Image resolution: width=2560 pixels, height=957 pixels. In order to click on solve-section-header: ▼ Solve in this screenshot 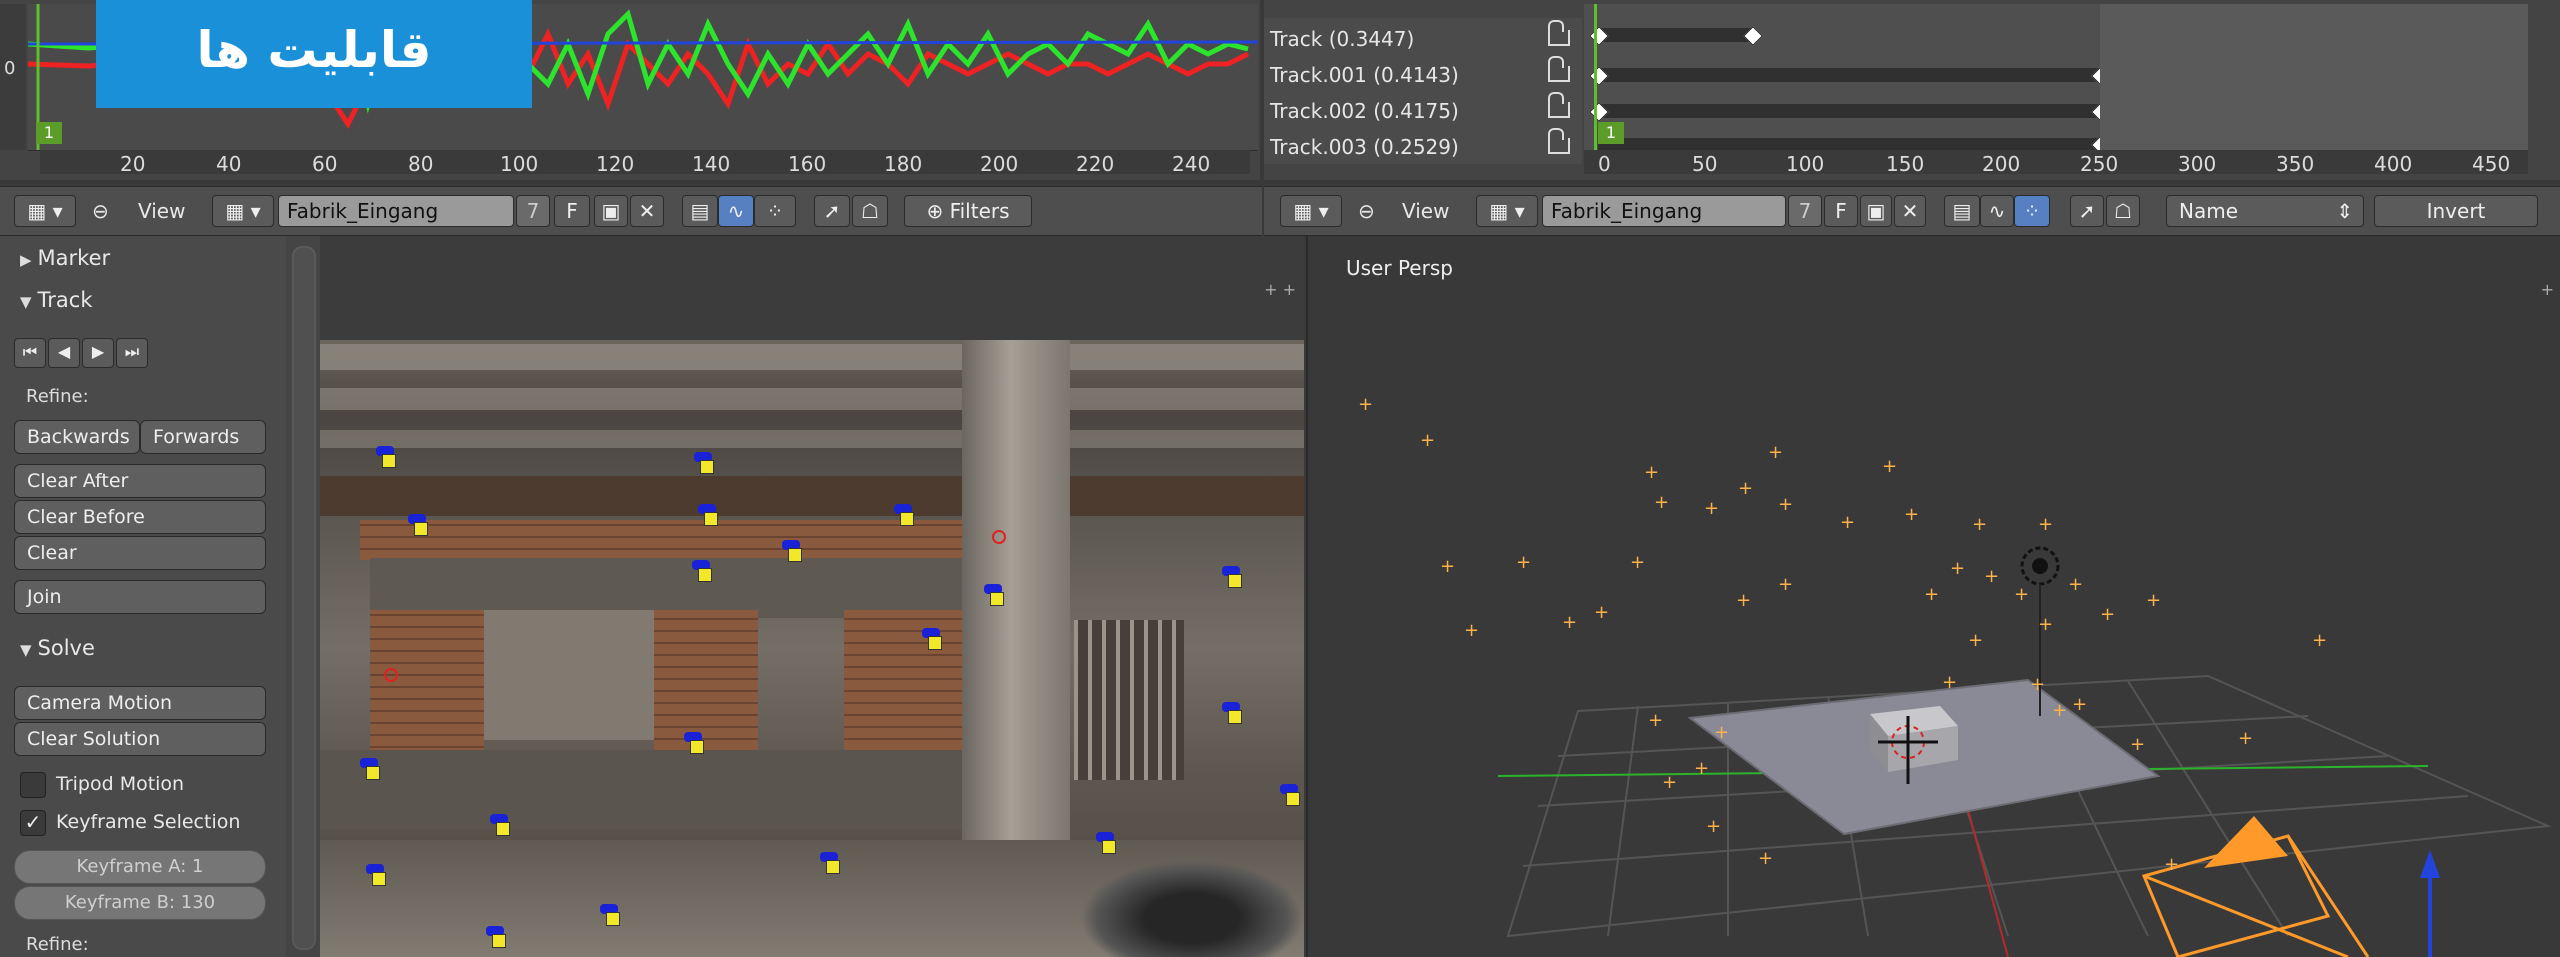, I will do `click(143, 648)`.